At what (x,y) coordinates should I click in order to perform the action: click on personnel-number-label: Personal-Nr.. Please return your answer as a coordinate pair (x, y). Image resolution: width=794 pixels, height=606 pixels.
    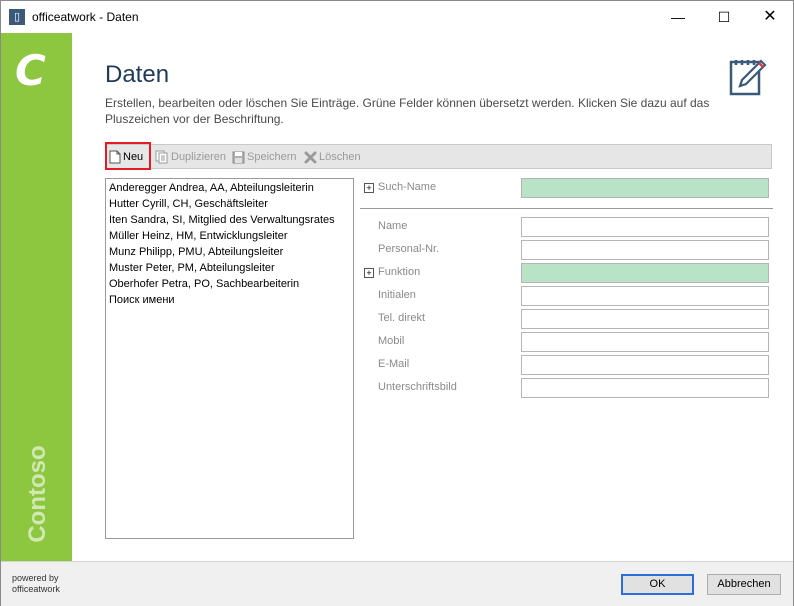
    Looking at the image, I should click on (409, 249).